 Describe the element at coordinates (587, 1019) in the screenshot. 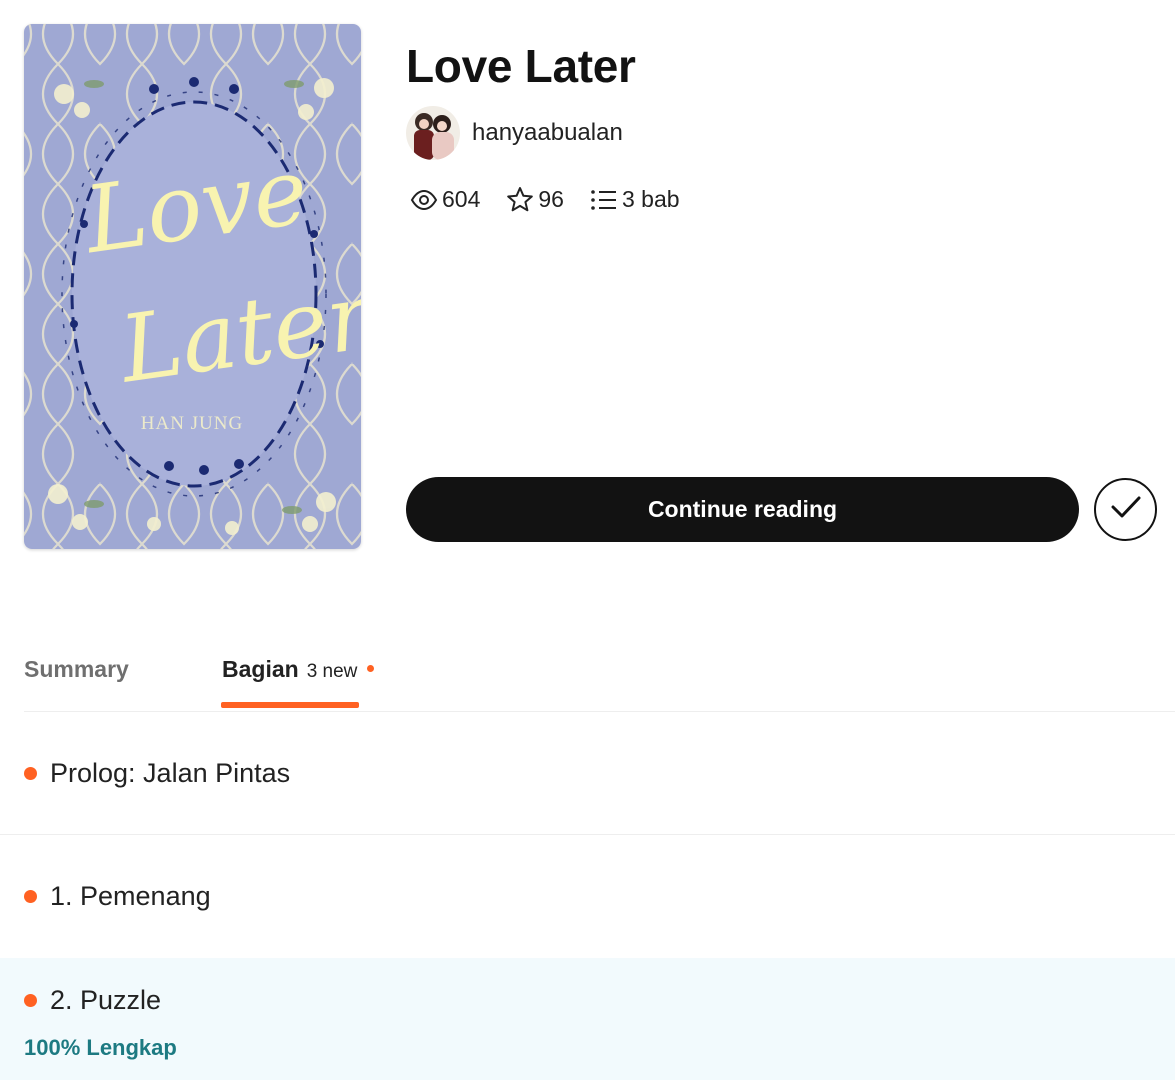

I see `list-item: 2. Puzzle 100% Lengkap` at that location.